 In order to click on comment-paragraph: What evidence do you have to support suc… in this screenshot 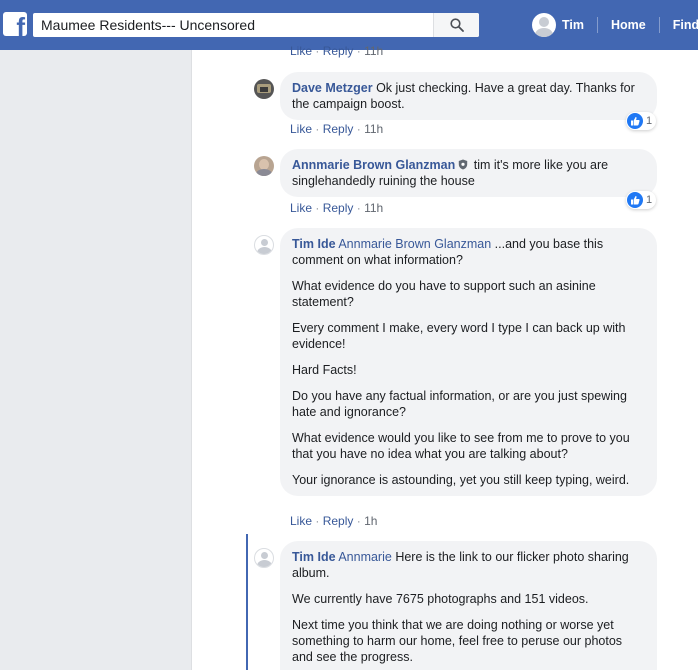, I will do `click(444, 294)`.